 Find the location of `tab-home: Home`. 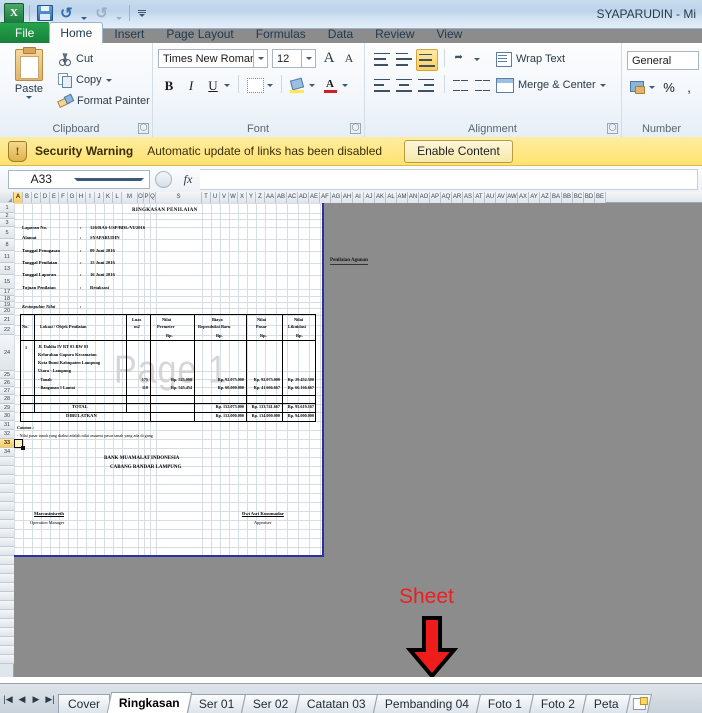

tab-home: Home is located at coordinates (76, 33).